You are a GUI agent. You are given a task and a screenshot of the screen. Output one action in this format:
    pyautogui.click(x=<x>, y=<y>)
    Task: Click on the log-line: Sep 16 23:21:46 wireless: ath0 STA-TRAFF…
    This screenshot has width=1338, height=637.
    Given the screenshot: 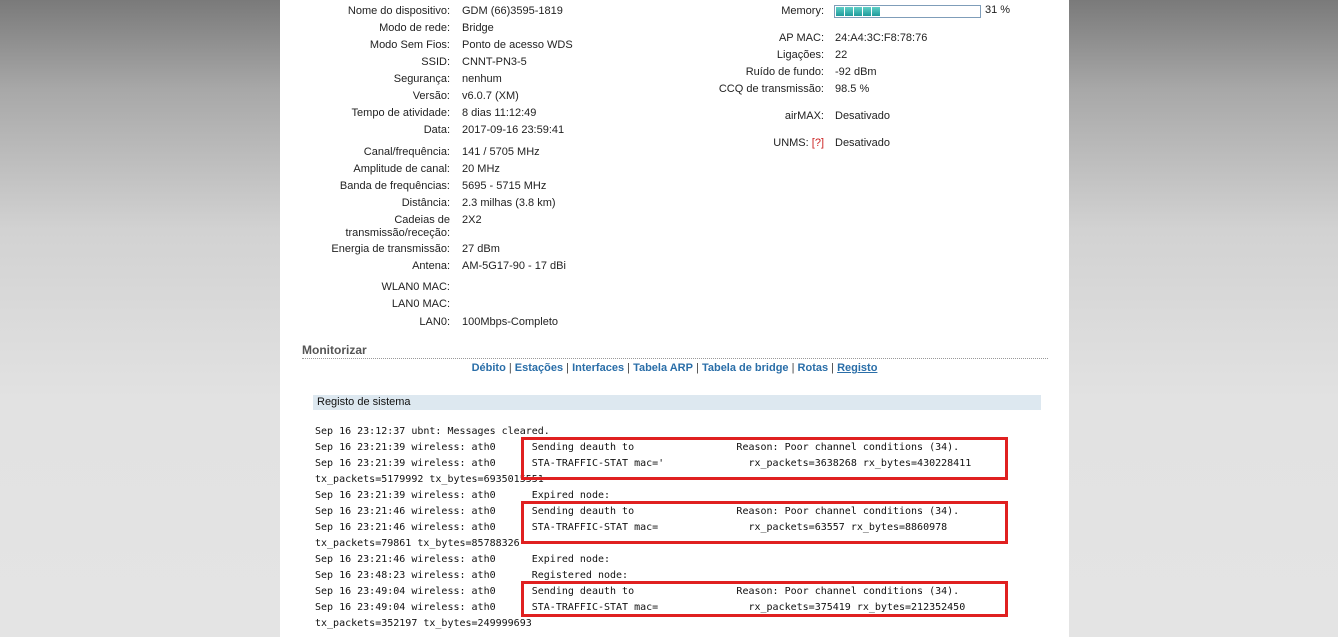 What is the action you would take?
    pyautogui.click(x=631, y=527)
    